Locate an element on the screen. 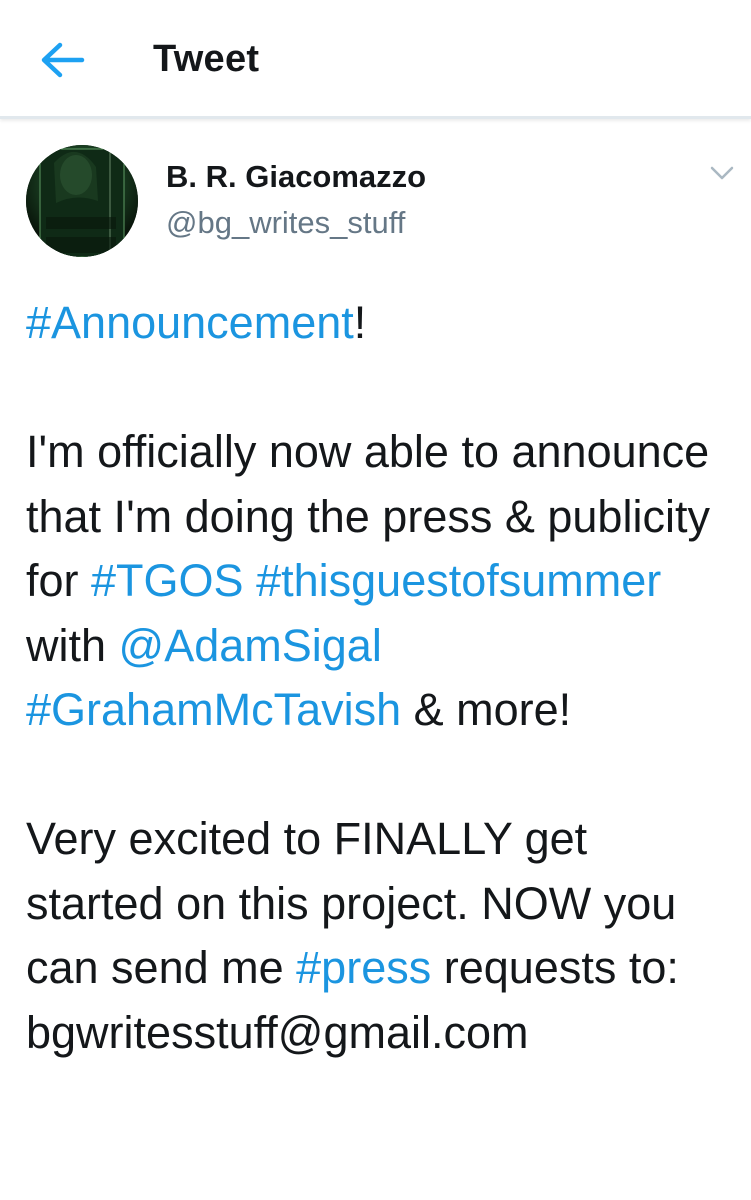 This screenshot has width=751, height=1200. hashtag-grahammctavish: #GrahamMcTavish is located at coordinates (213, 709).